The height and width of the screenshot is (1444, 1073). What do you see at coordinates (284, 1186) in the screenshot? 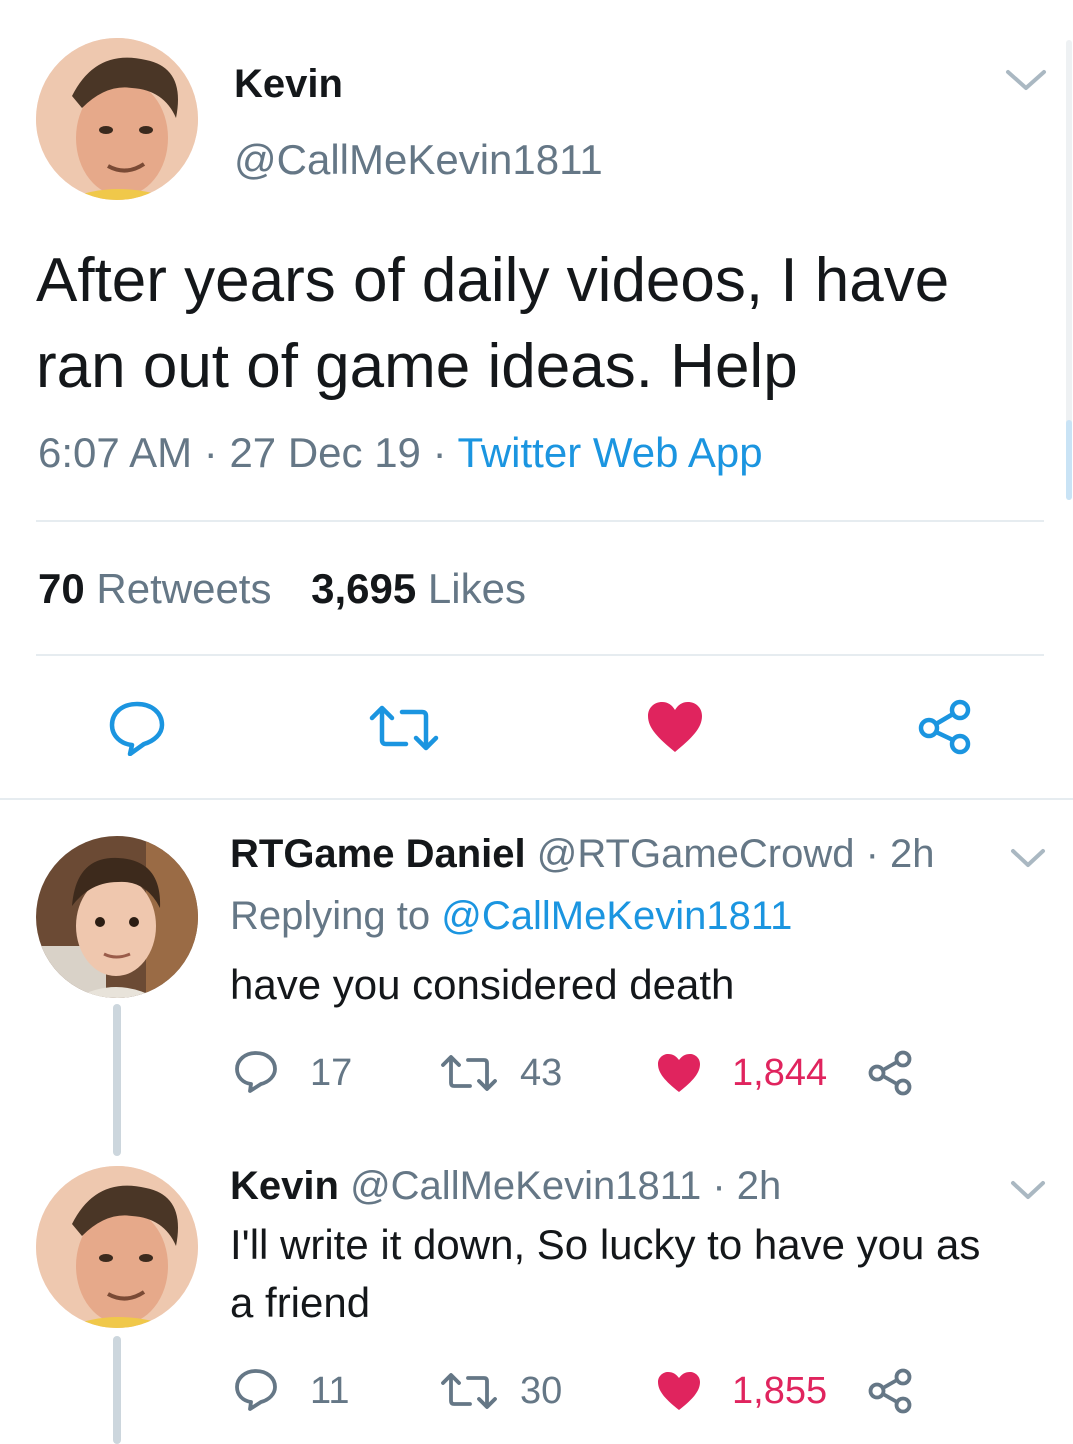
I see `reply2-author-name: Kevin` at bounding box center [284, 1186].